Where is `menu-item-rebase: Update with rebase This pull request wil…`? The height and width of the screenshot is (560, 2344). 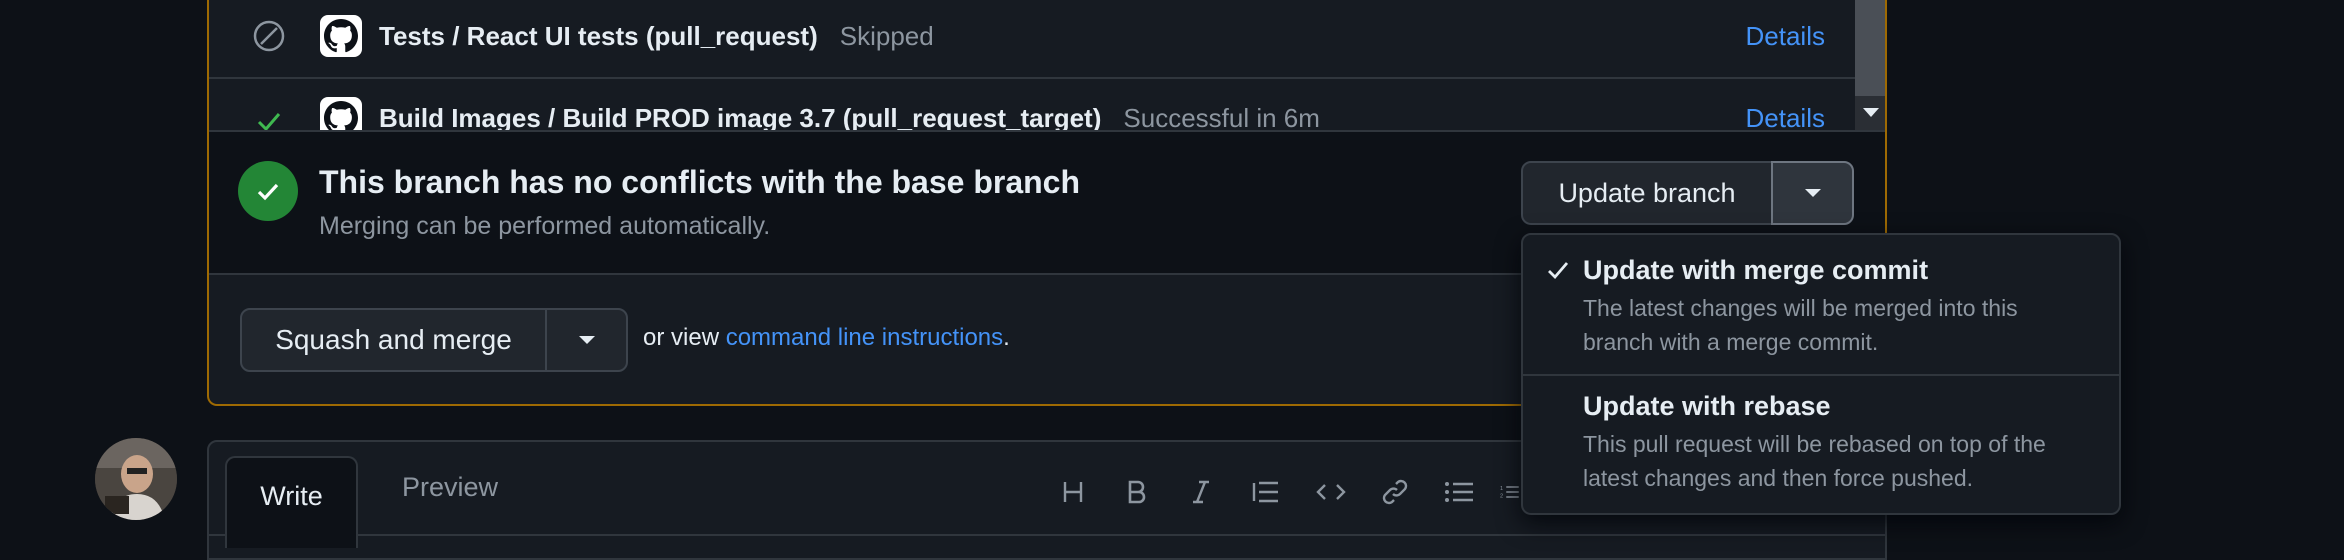
menu-item-rebase: Update with rebase This pull request wil… is located at coordinates (1821, 447).